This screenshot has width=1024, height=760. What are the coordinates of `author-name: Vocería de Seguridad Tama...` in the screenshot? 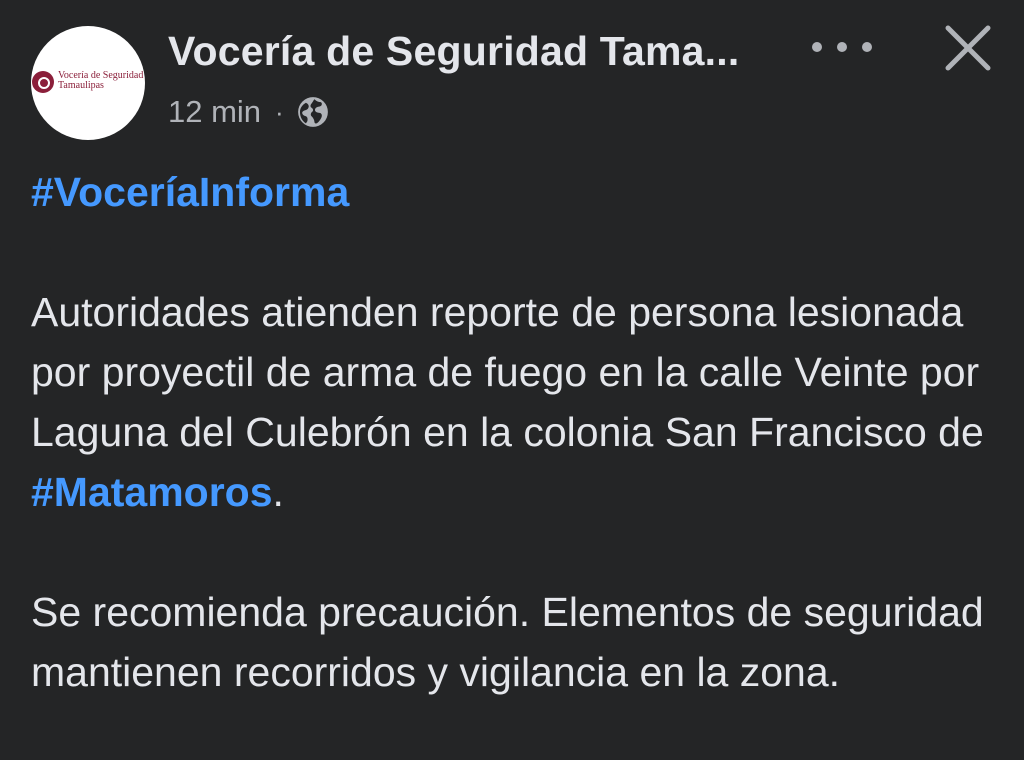 It's located at (453, 51).